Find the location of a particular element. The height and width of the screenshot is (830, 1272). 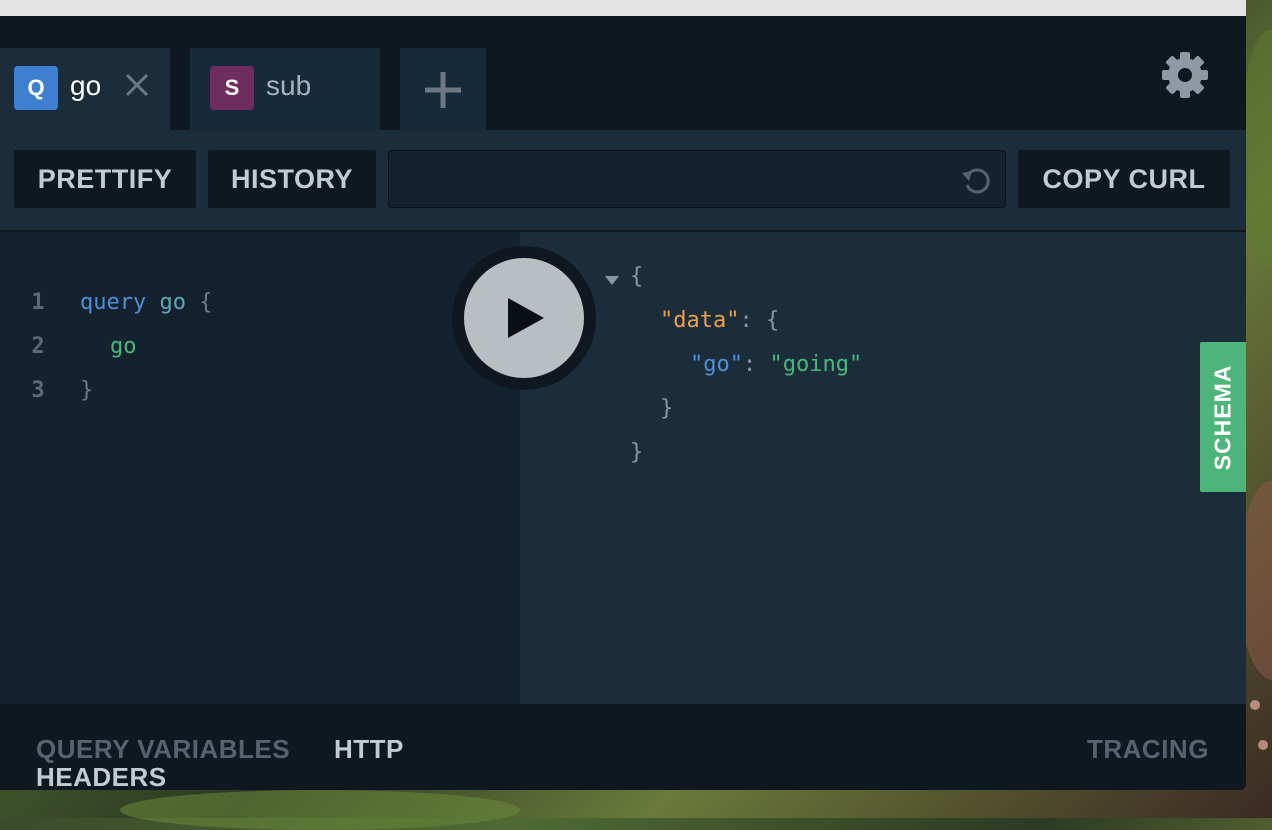

gear-icon is located at coordinates (1185, 75).